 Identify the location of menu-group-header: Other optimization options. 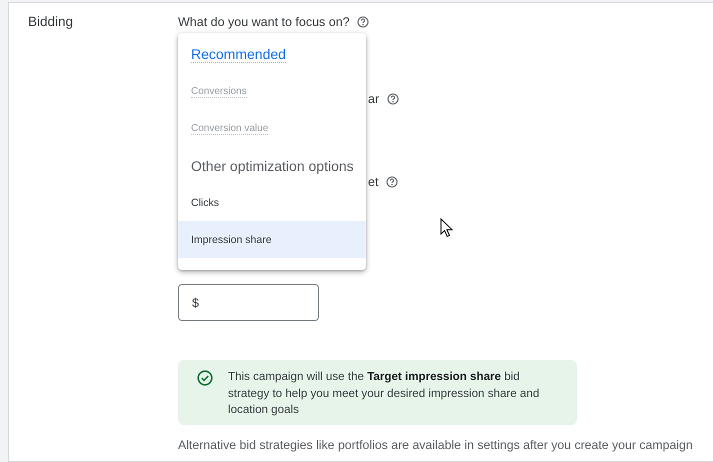
(272, 166).